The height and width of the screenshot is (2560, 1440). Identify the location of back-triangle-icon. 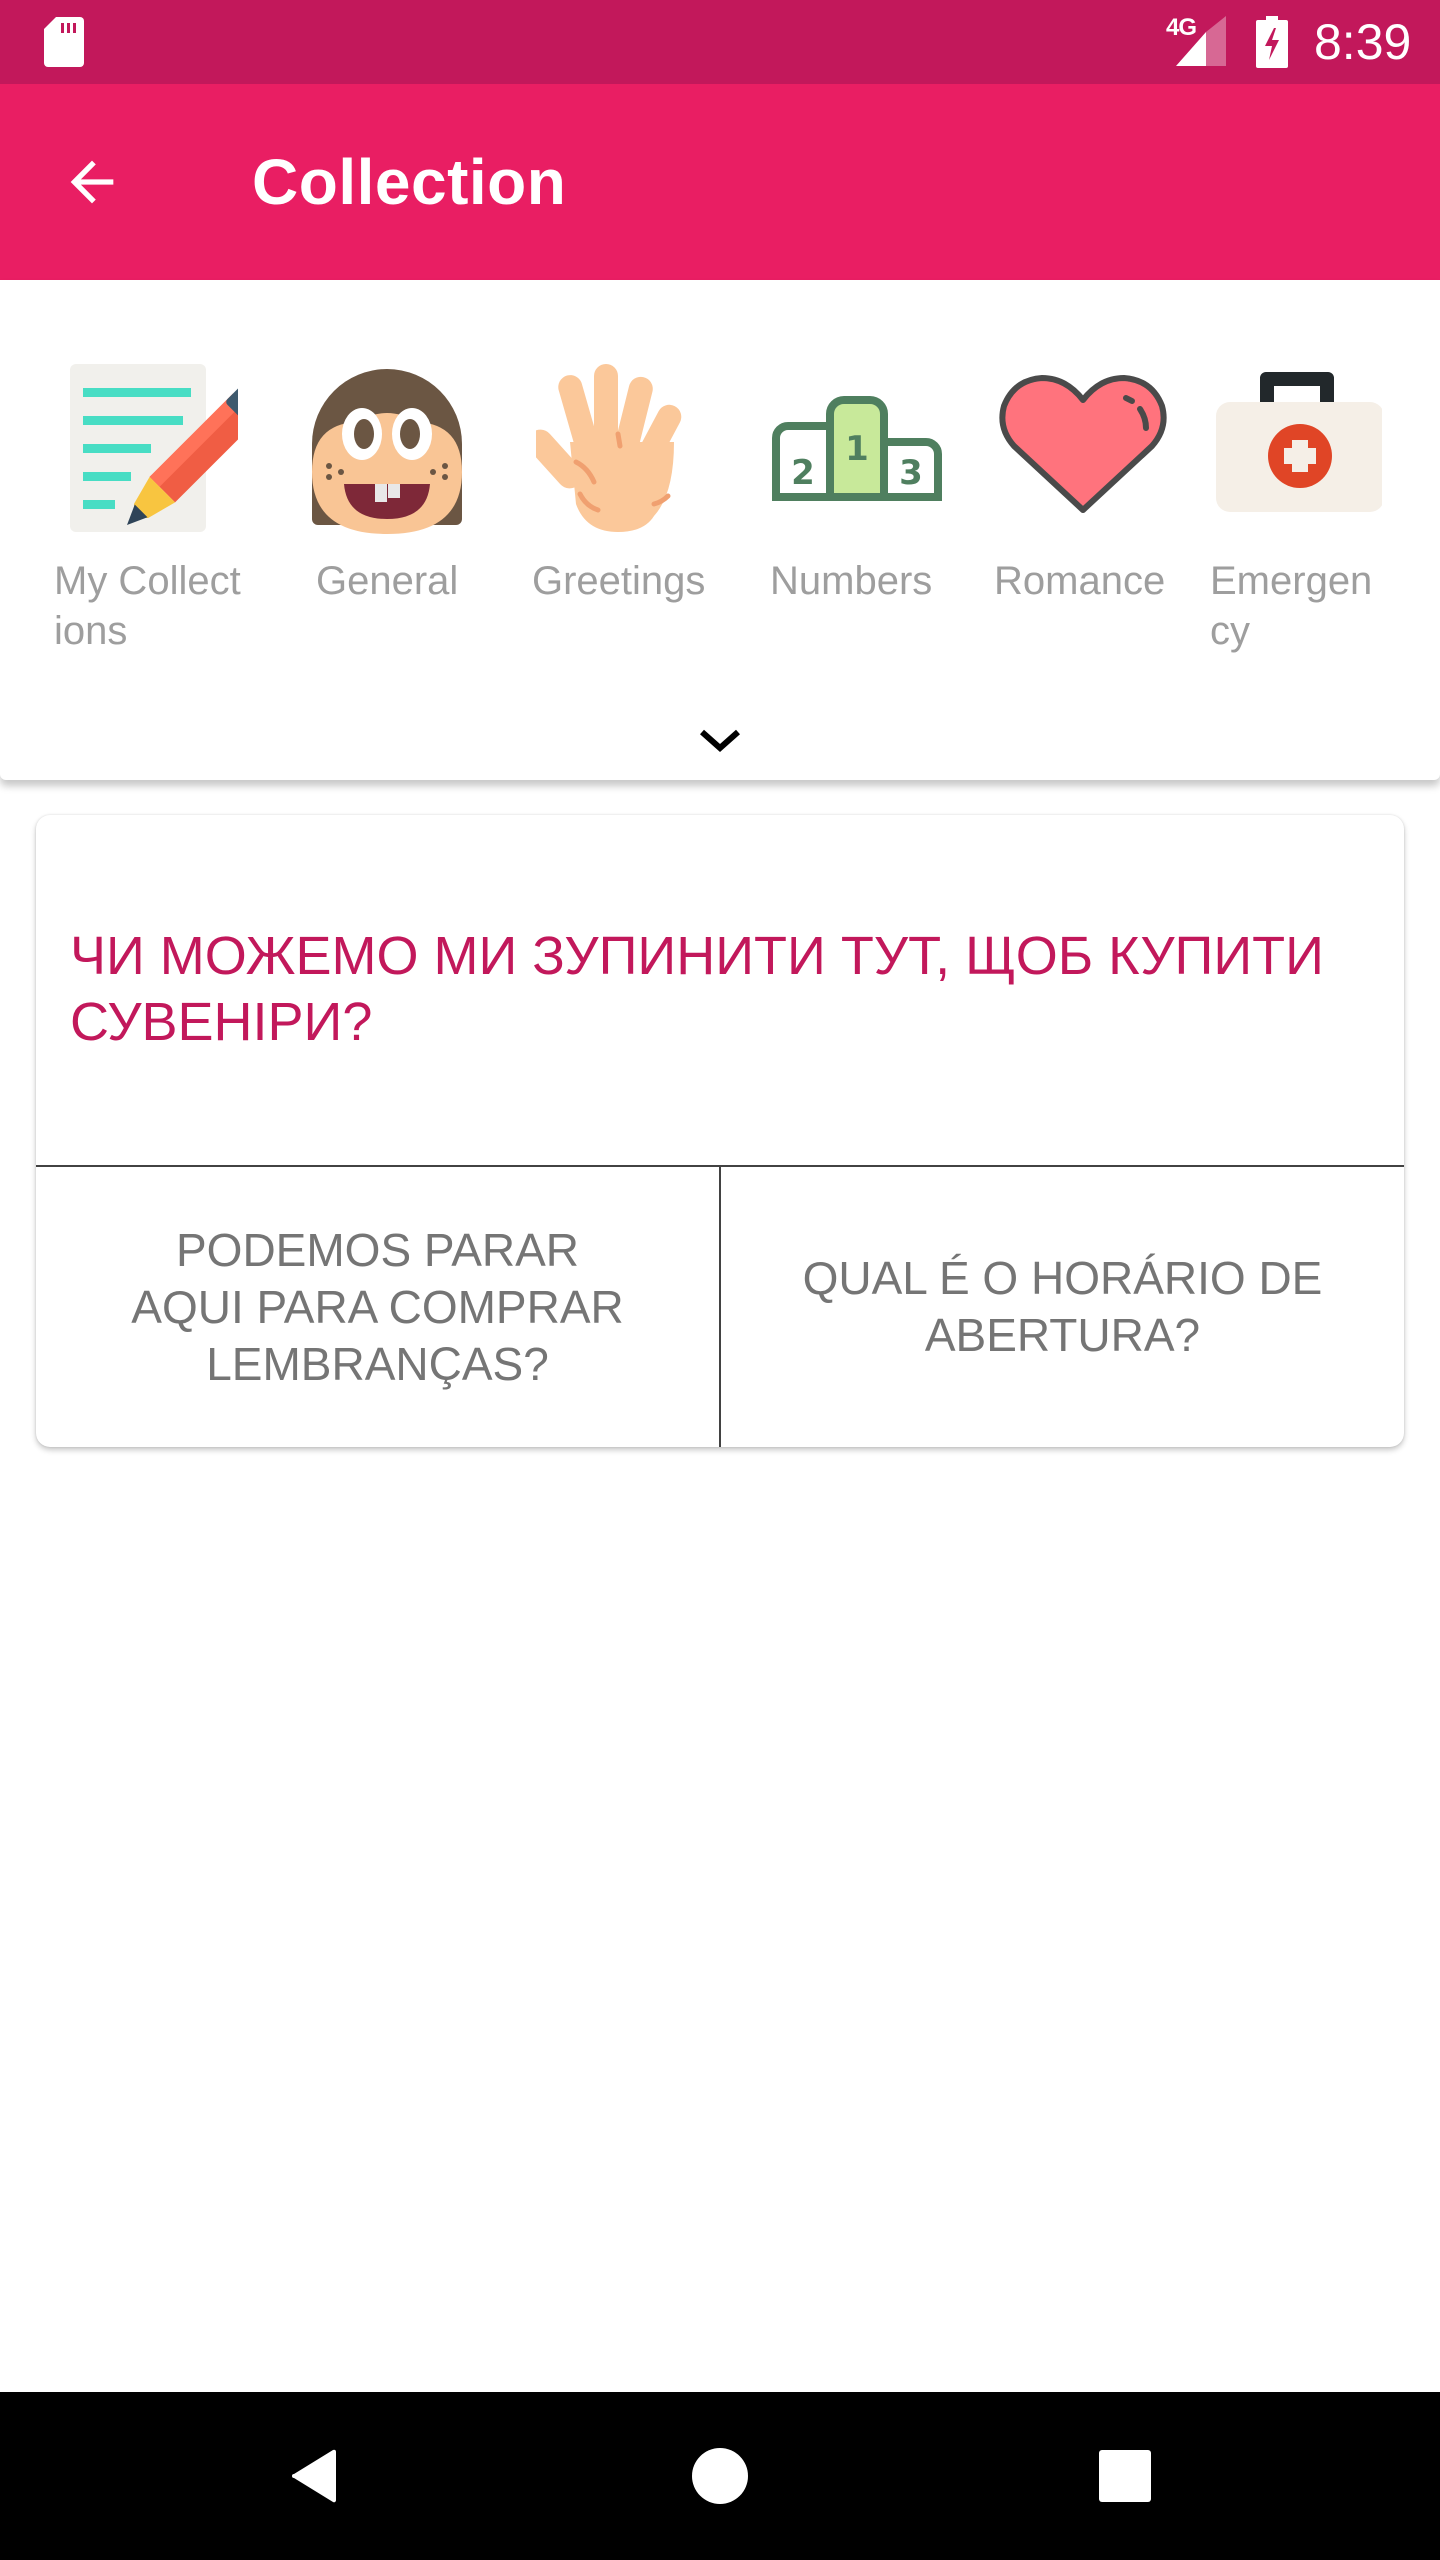
(314, 2476).